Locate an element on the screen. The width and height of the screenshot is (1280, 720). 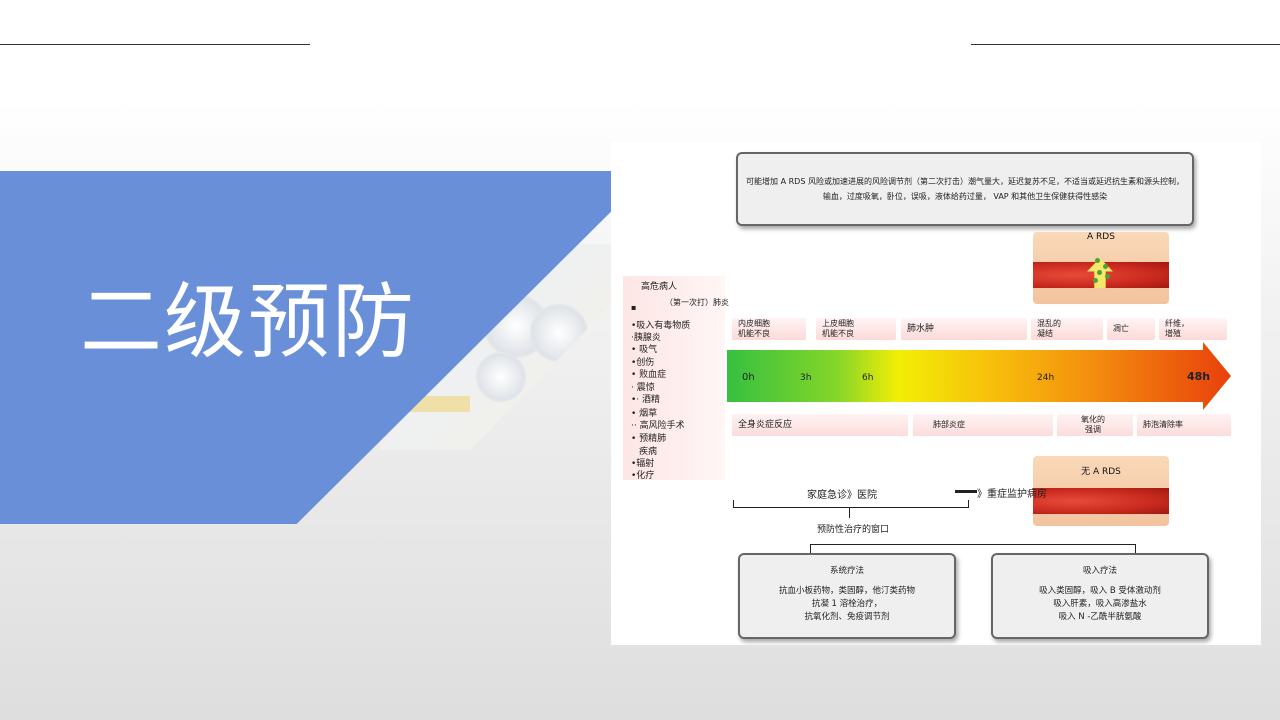
slide-title: 二级预防 is located at coordinates (248, 322).